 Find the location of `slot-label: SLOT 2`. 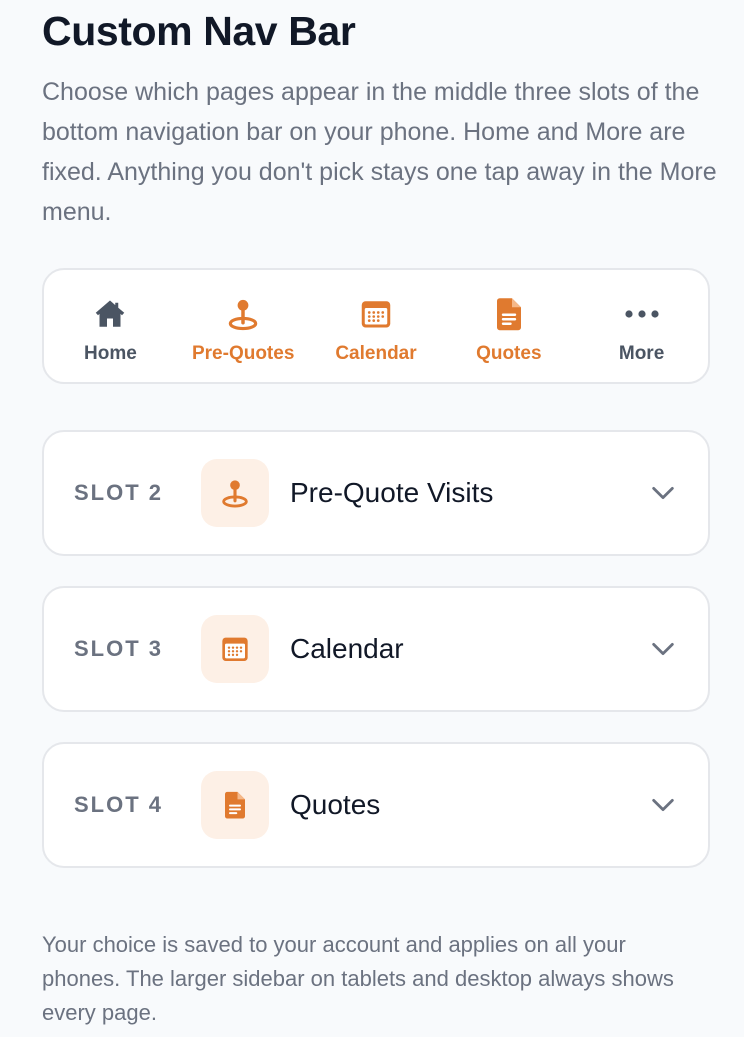

slot-label: SLOT 2 is located at coordinates (119, 492).